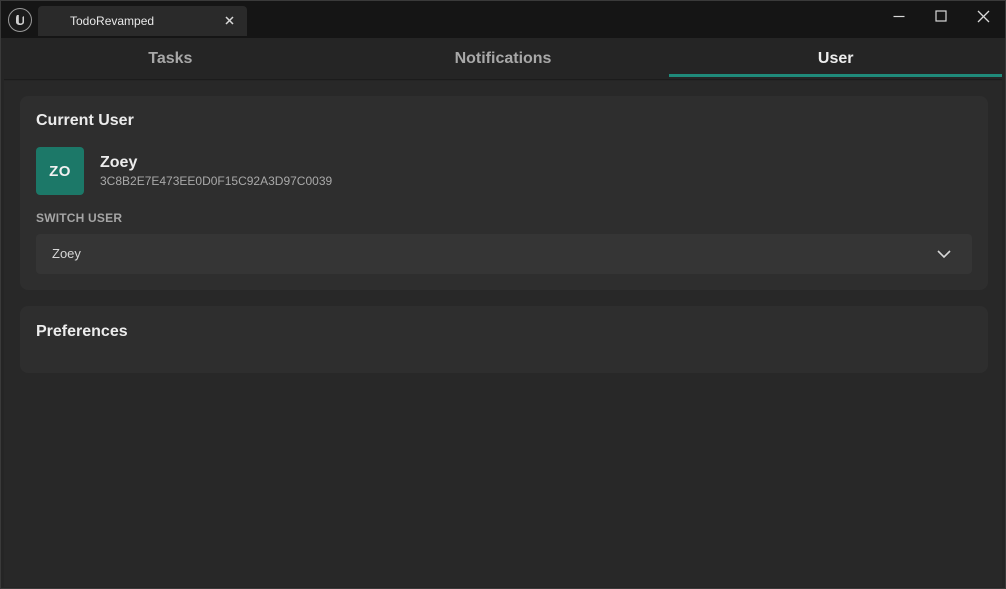 The height and width of the screenshot is (589, 1006). I want to click on close-icon, so click(983, 16).